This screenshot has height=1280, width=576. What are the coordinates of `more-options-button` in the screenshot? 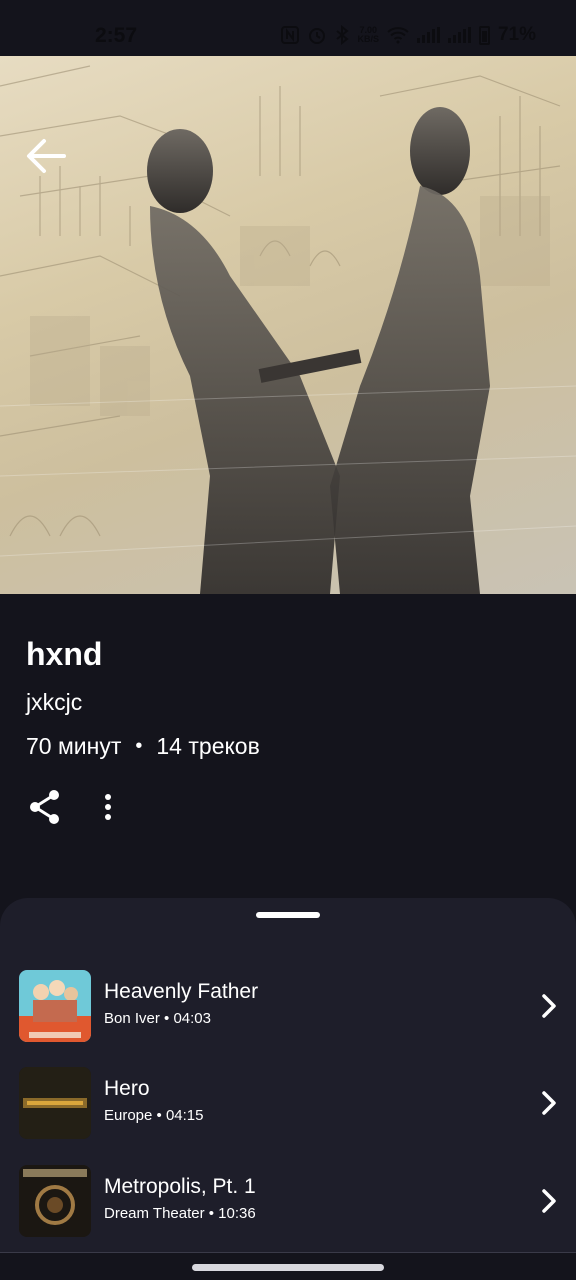 It's located at (108, 807).